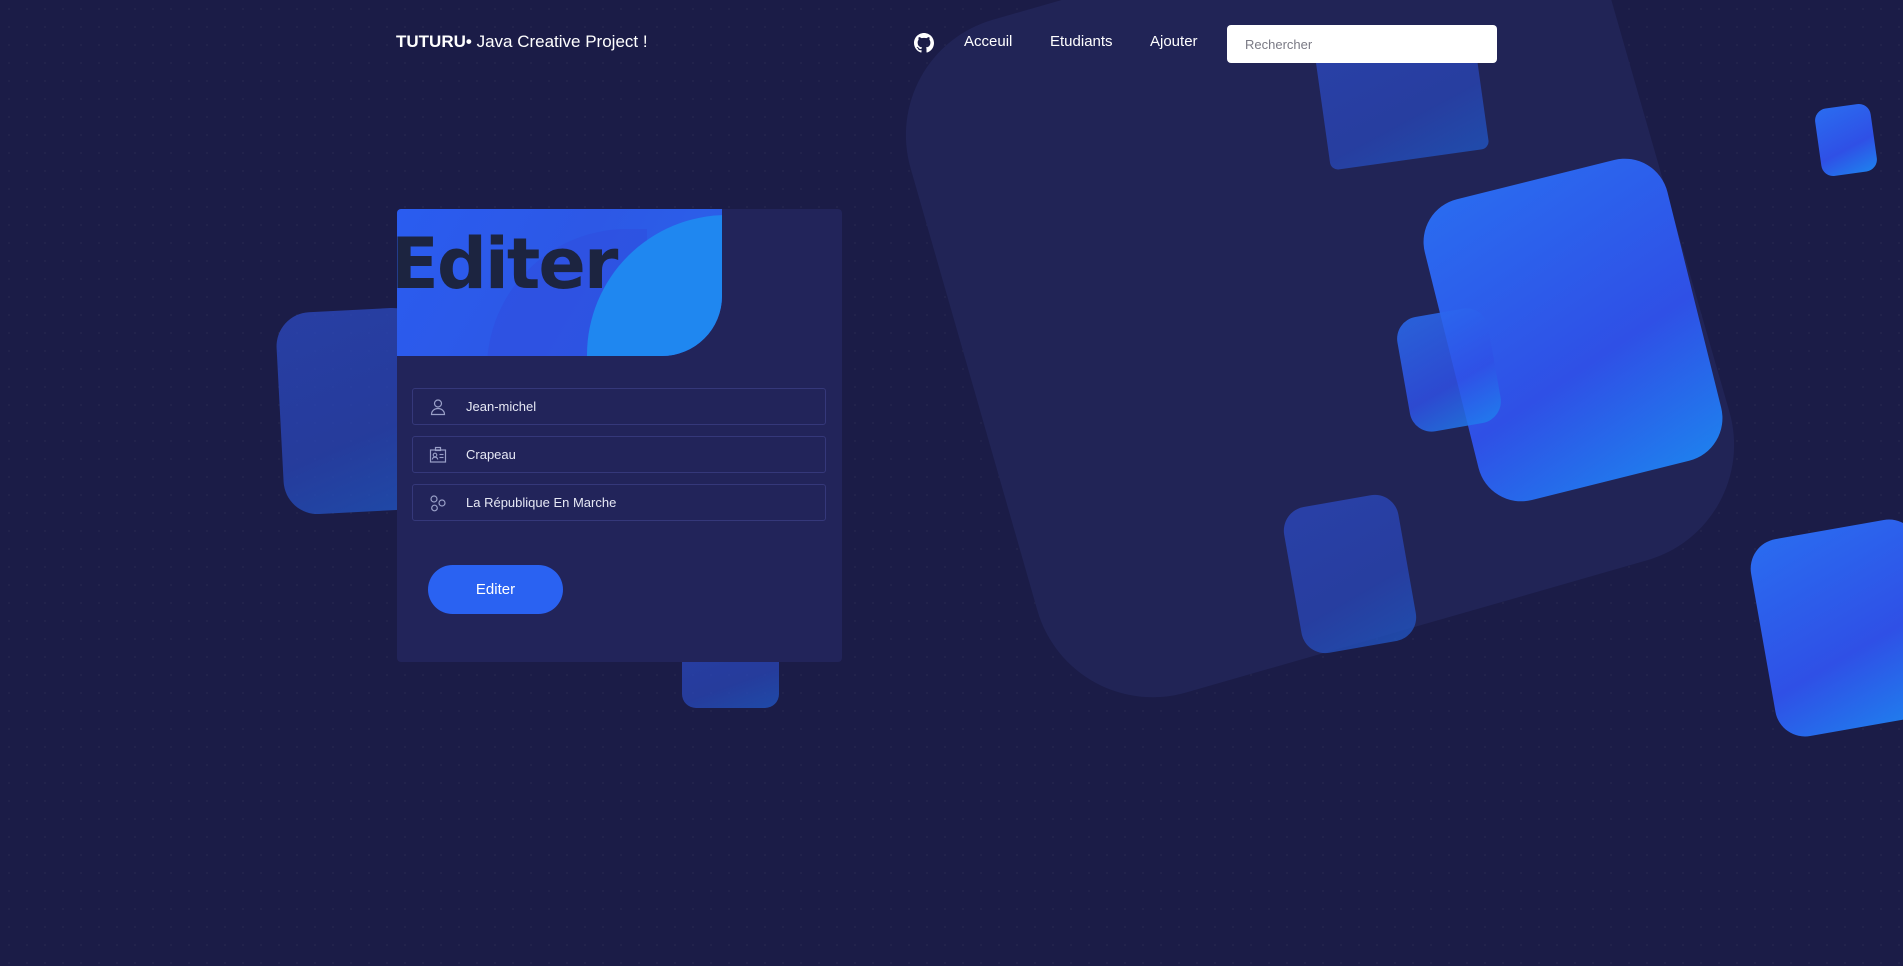  I want to click on brand-logo: TUTURU• Java Creative Project !, so click(522, 42).